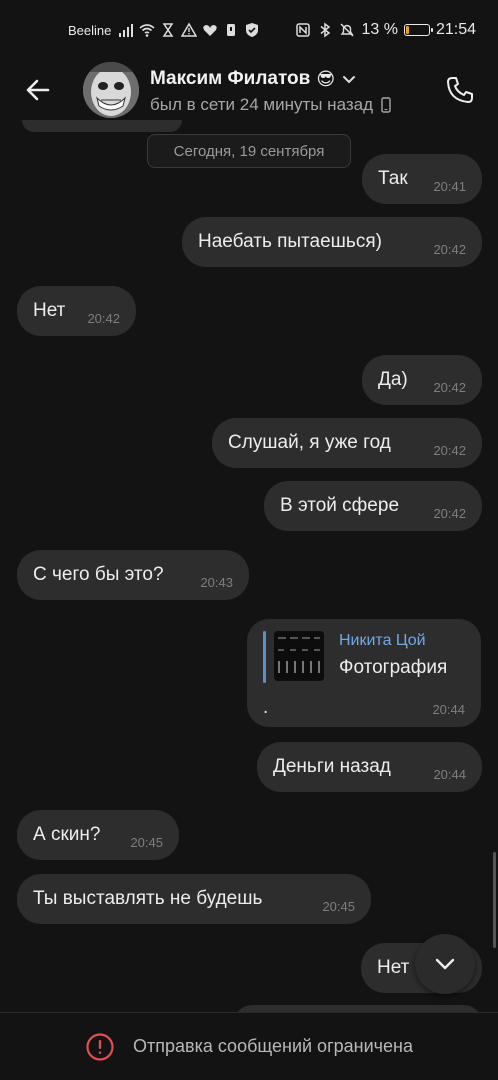 Image resolution: width=498 pixels, height=1080 pixels. I want to click on message-bubble-out: Слушай, я уже год 20:42, so click(347, 443).